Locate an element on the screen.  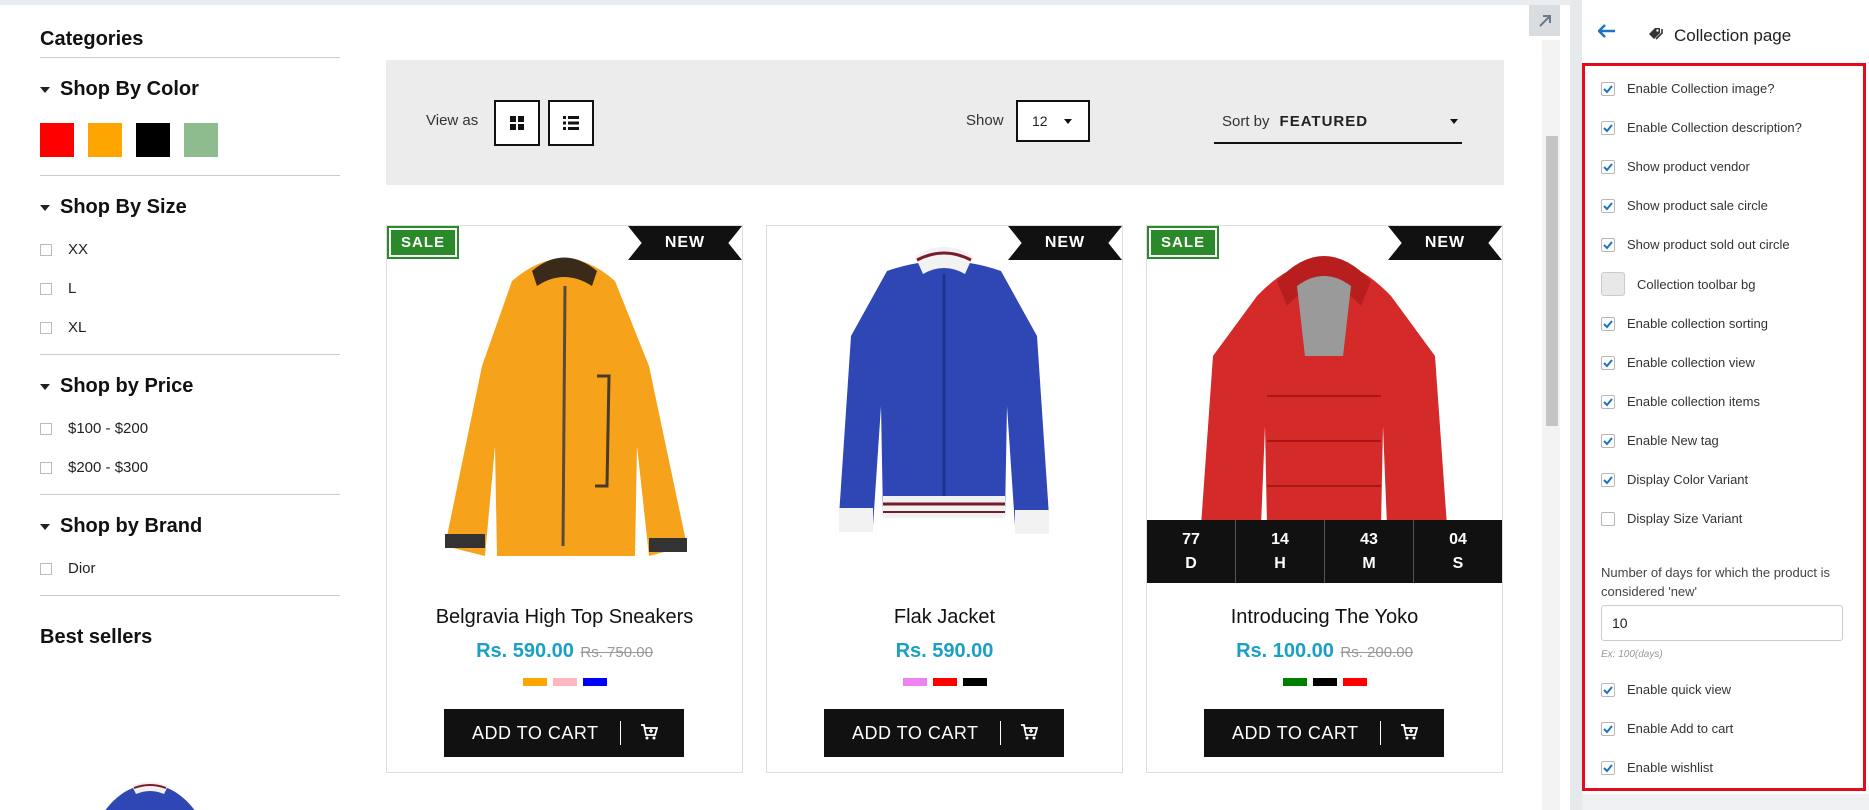
setting-color-variant: Display Color Variant is located at coordinates (1674, 479).